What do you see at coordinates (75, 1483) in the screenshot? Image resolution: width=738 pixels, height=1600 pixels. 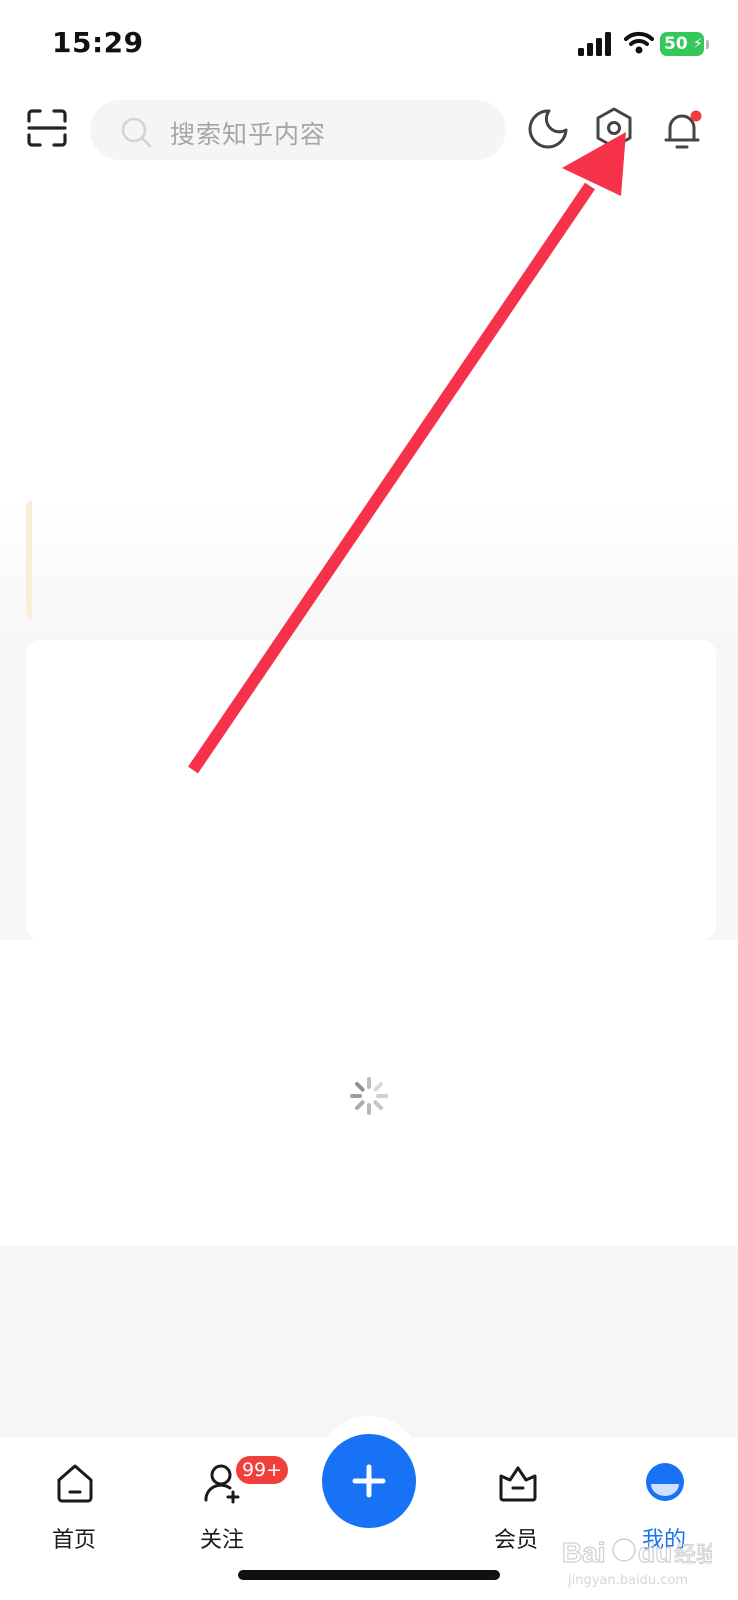 I see `home-icon` at bounding box center [75, 1483].